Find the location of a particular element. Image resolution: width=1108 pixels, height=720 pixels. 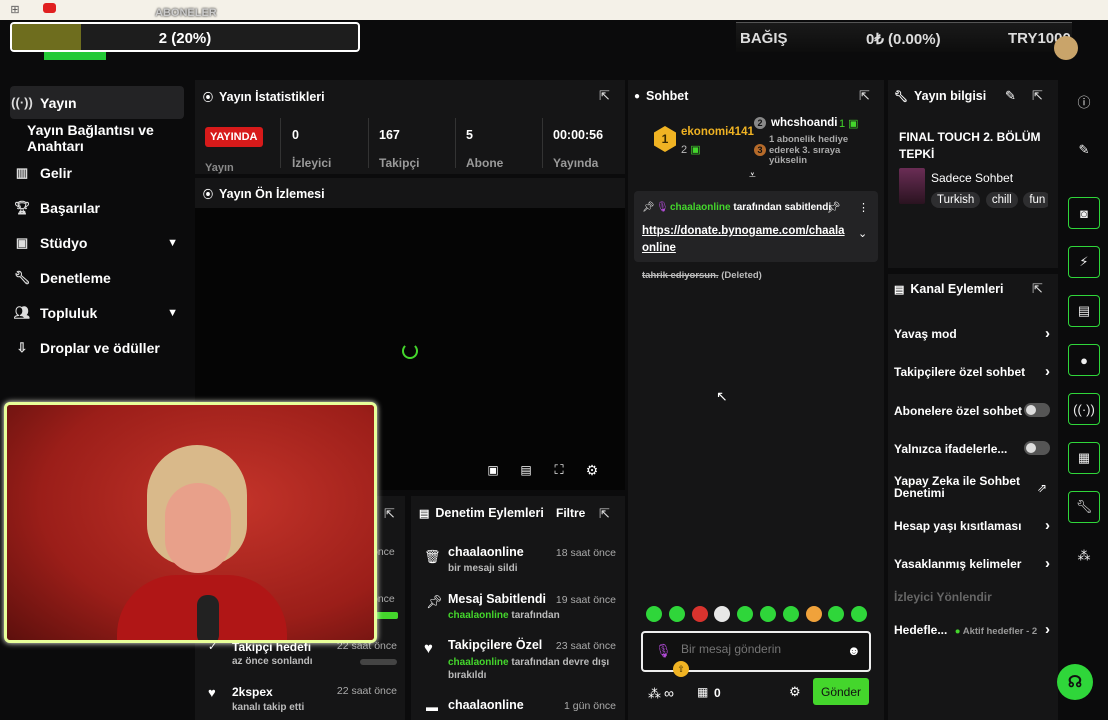

deleted-tag: (Deleted) is located at coordinates (741, 275).